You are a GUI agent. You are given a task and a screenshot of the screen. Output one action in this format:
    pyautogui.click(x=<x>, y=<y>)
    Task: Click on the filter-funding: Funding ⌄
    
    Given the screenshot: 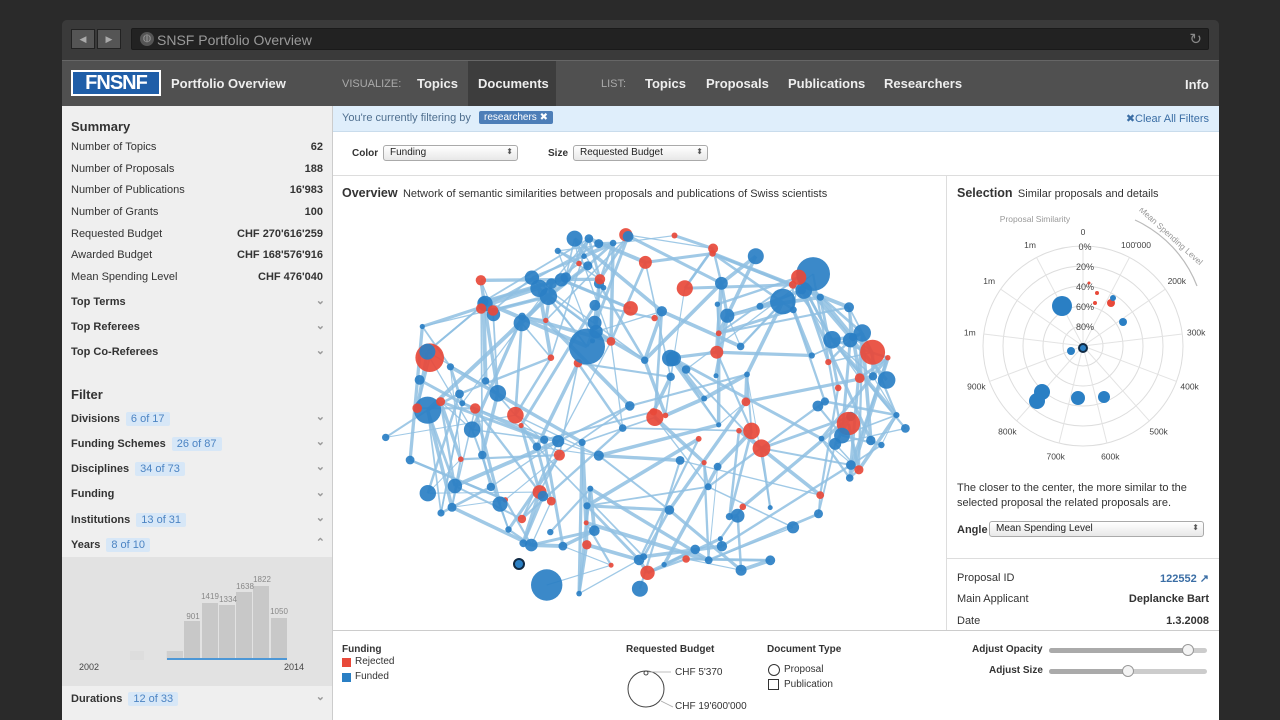 What is the action you would take?
    pyautogui.click(x=198, y=493)
    